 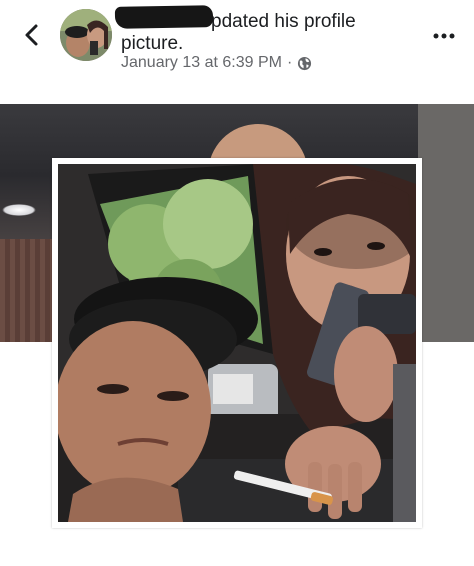 I want to click on cover-right-panel, so click(x=446, y=223).